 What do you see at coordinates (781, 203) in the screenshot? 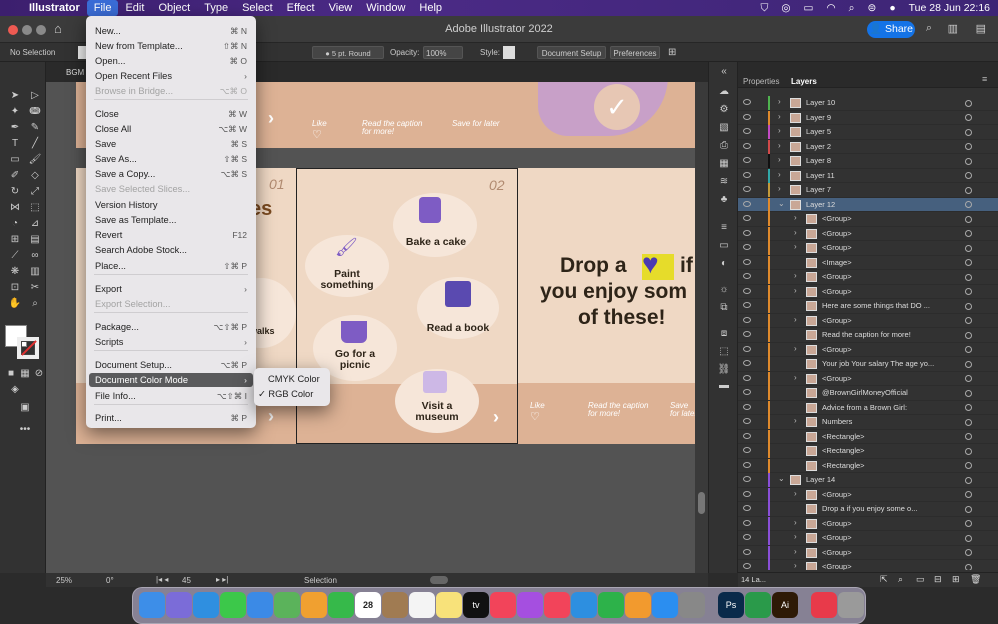
I see `expand-toggle-icon: ⌄` at bounding box center [781, 203].